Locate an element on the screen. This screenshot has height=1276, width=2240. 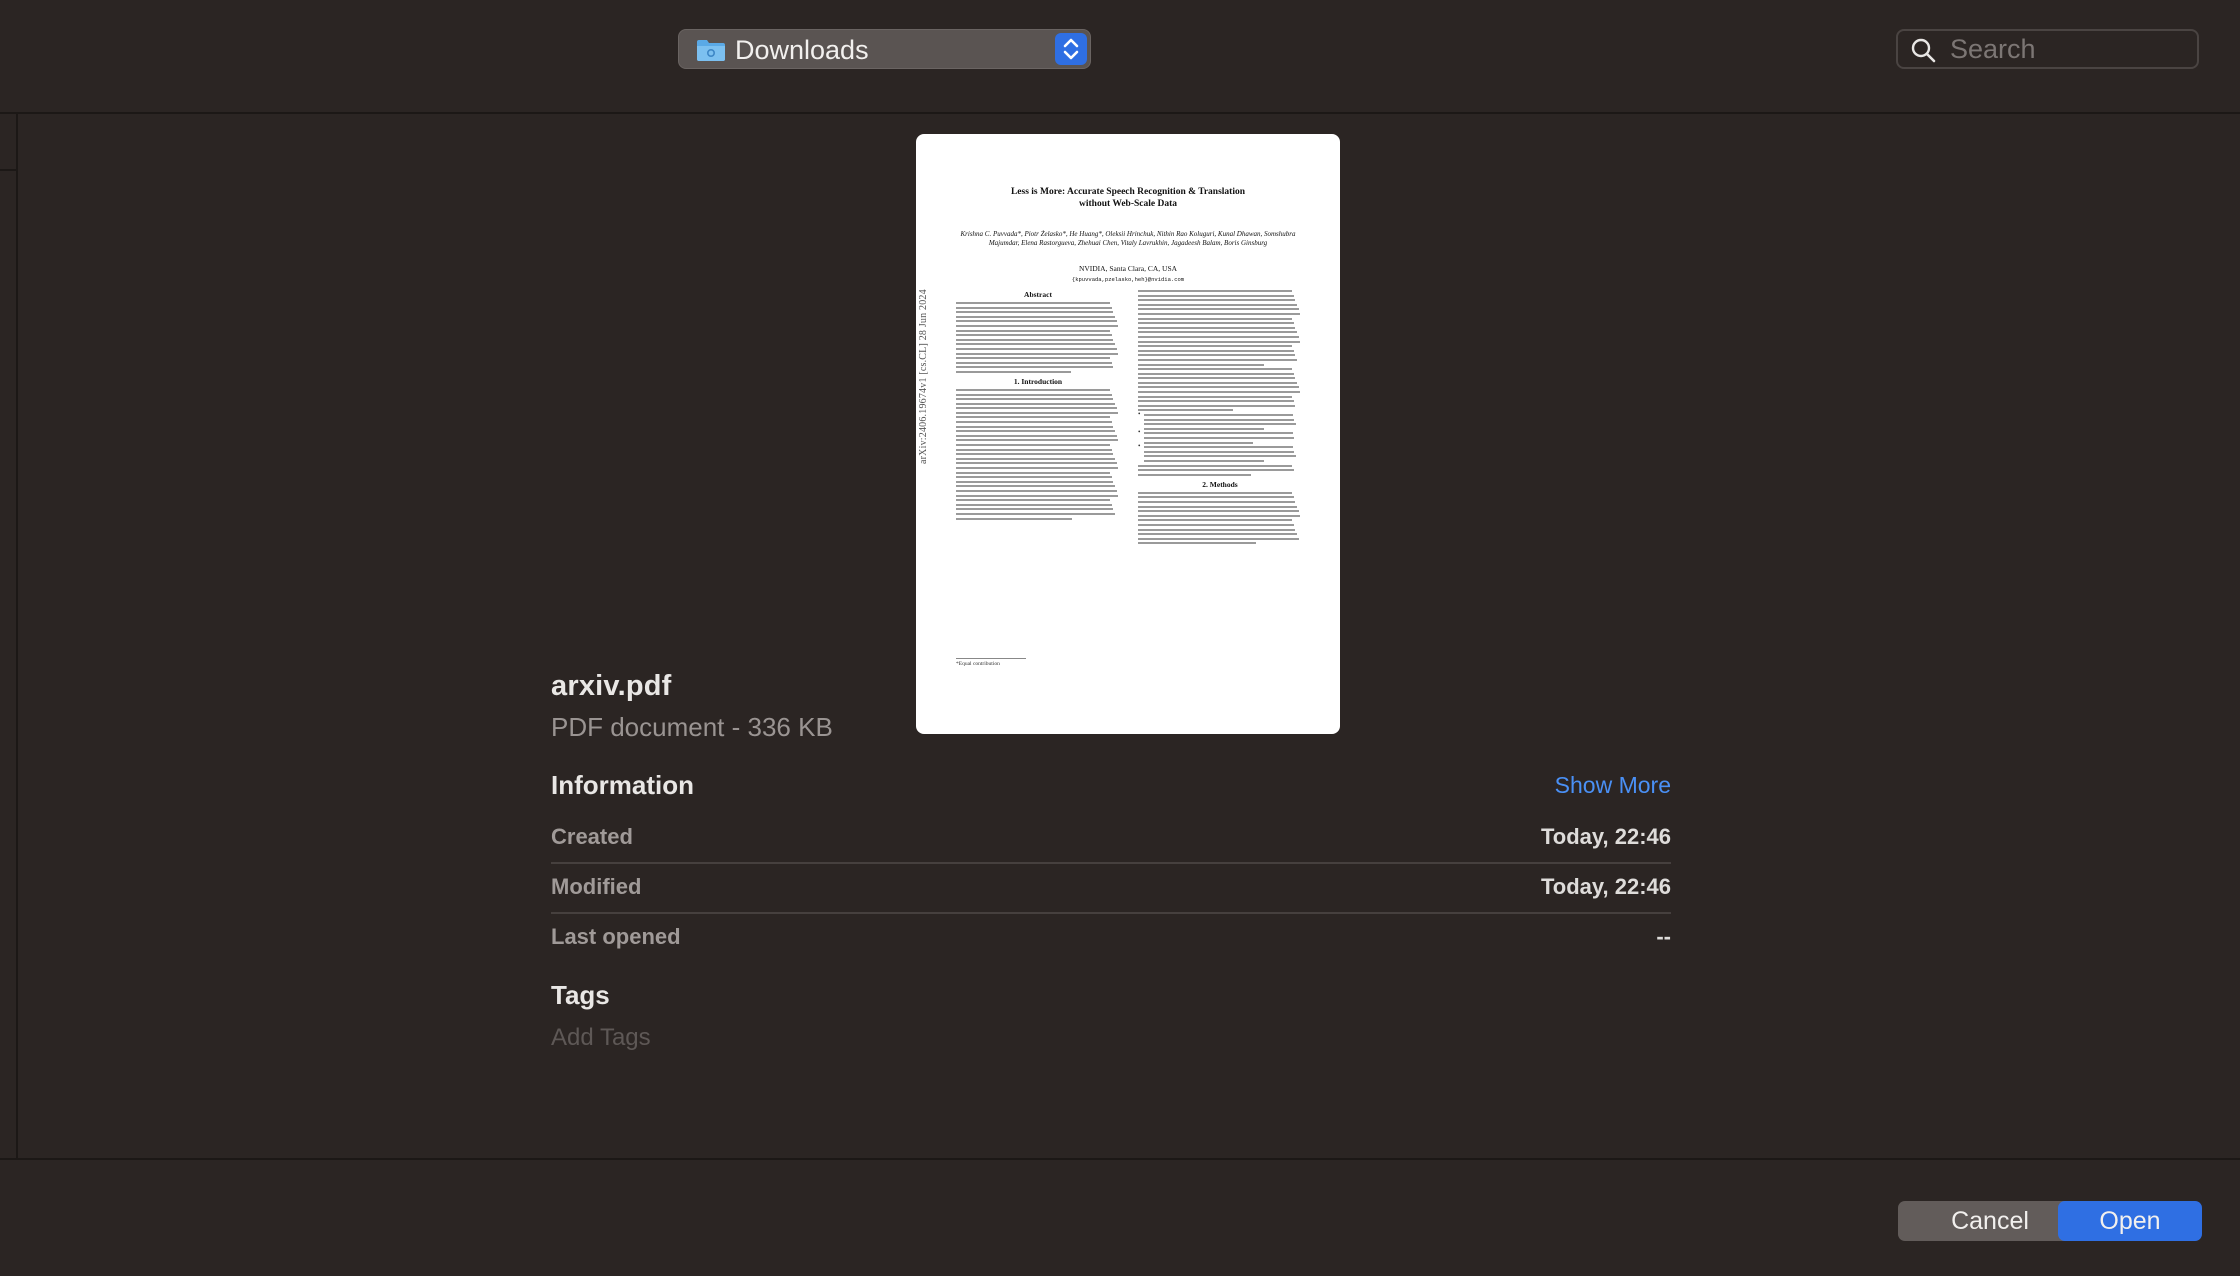
abstract-text is located at coordinates (1038, 337).